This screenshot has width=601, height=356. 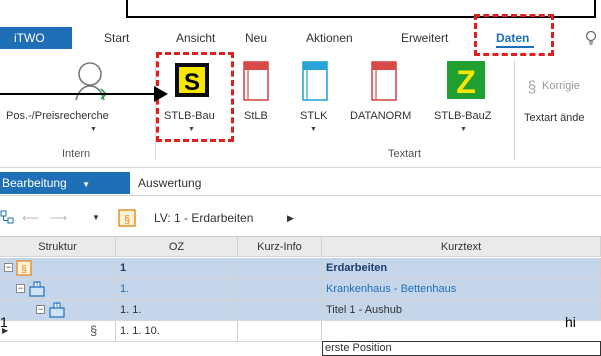 I want to click on svg-text: Z, so click(x=466, y=82).